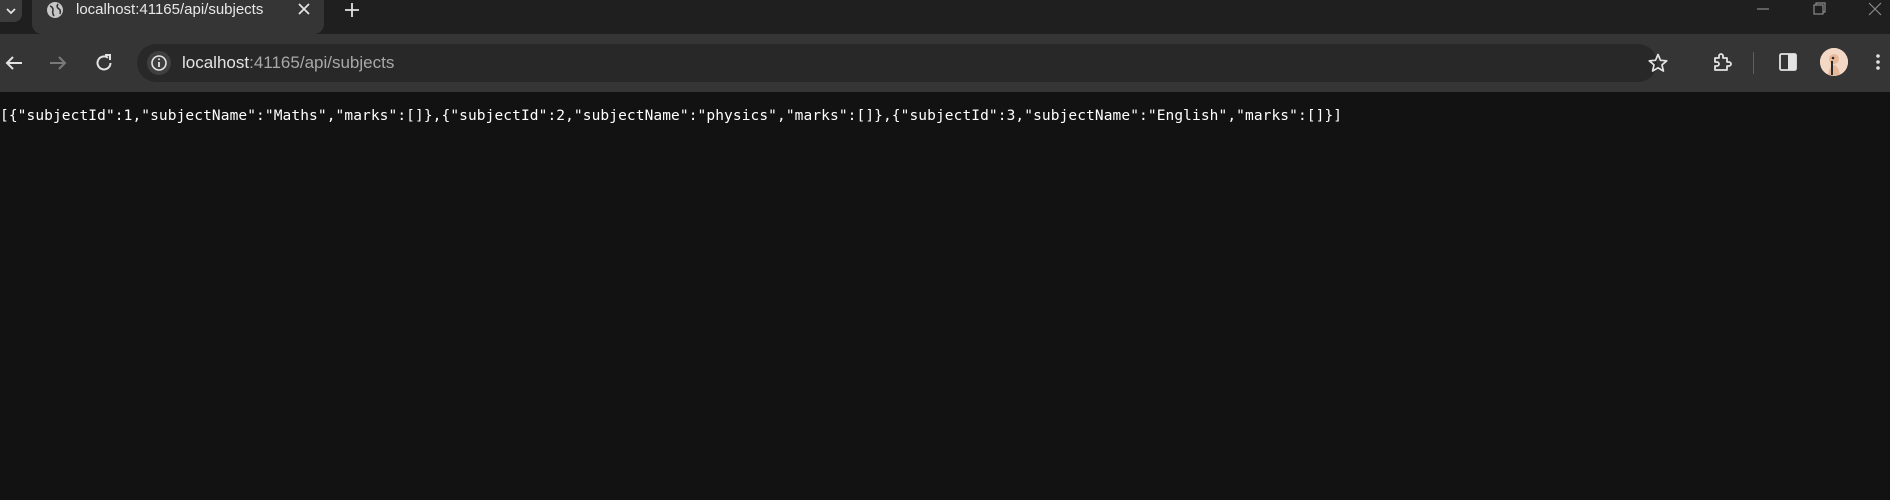 The image size is (1890, 500). Describe the element at coordinates (304, 9) in the screenshot. I see `close-icon` at that location.